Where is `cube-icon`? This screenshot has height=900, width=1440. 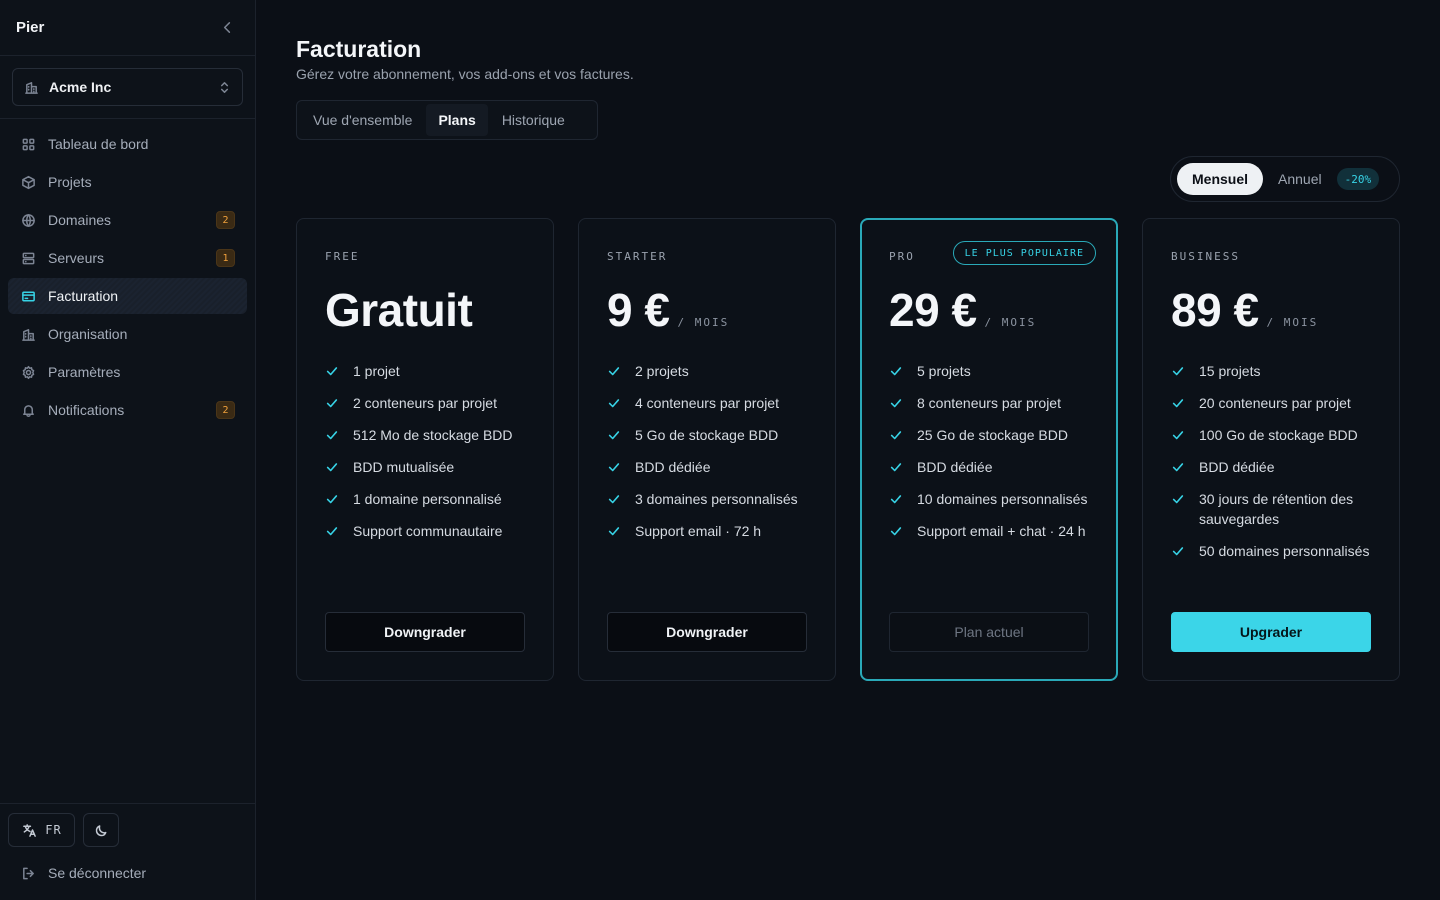
cube-icon is located at coordinates (28, 182).